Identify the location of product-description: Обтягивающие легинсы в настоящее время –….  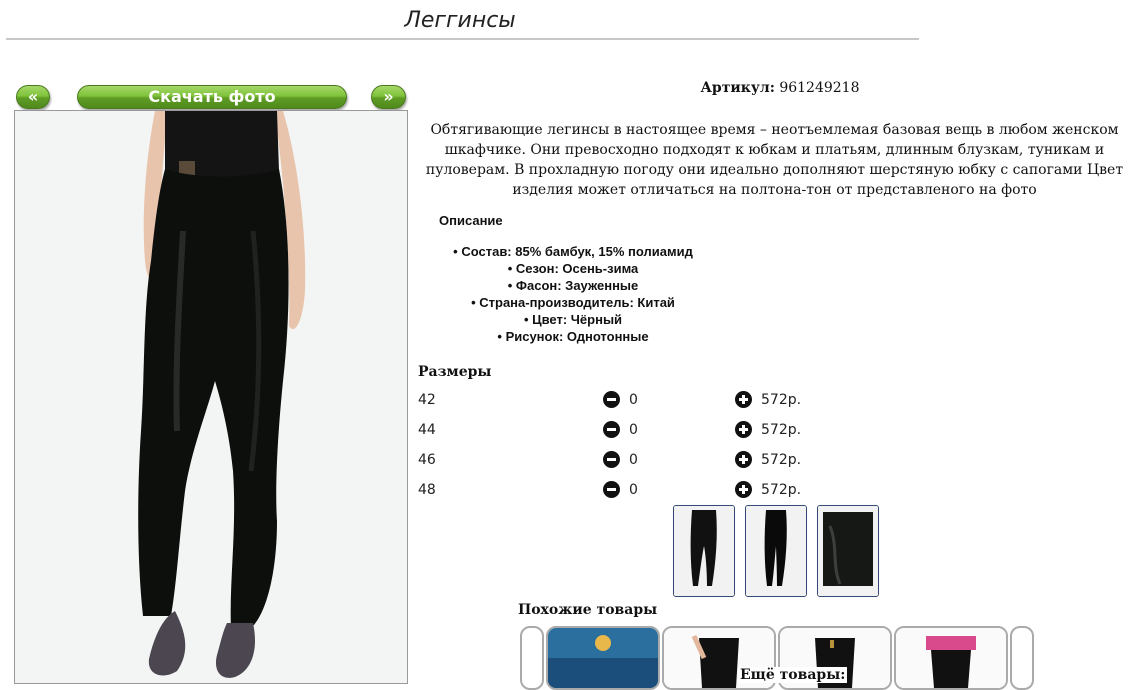
(774, 160).